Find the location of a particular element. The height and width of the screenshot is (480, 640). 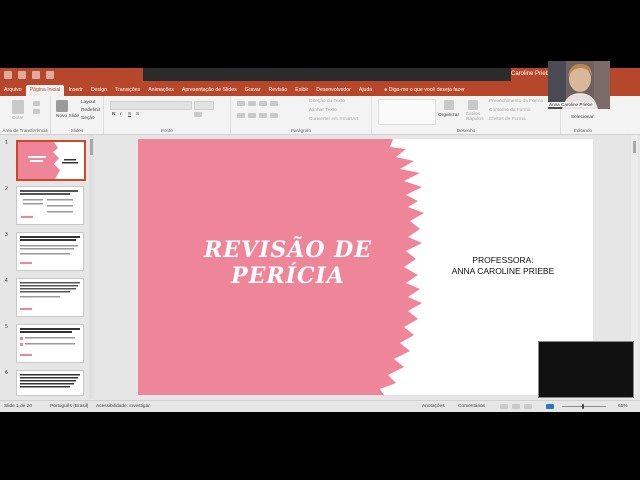

slide-number: 6 is located at coordinates (6, 373).